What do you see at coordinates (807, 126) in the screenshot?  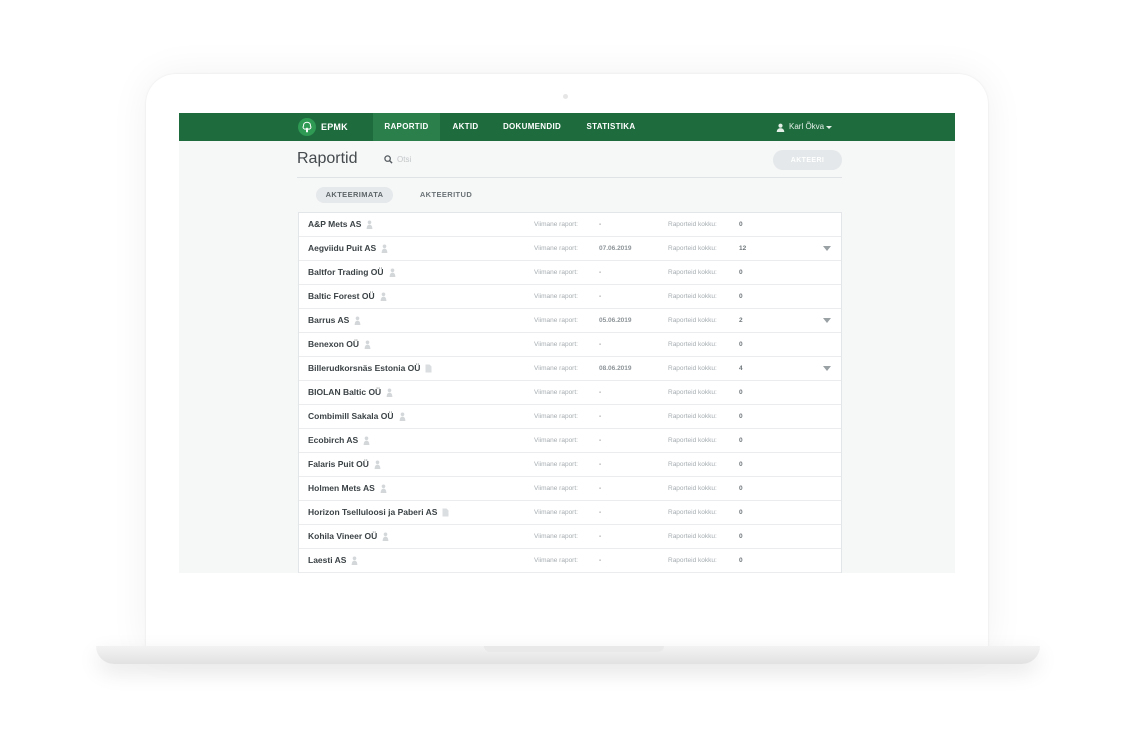 I see `user-name: Karl Õkva` at bounding box center [807, 126].